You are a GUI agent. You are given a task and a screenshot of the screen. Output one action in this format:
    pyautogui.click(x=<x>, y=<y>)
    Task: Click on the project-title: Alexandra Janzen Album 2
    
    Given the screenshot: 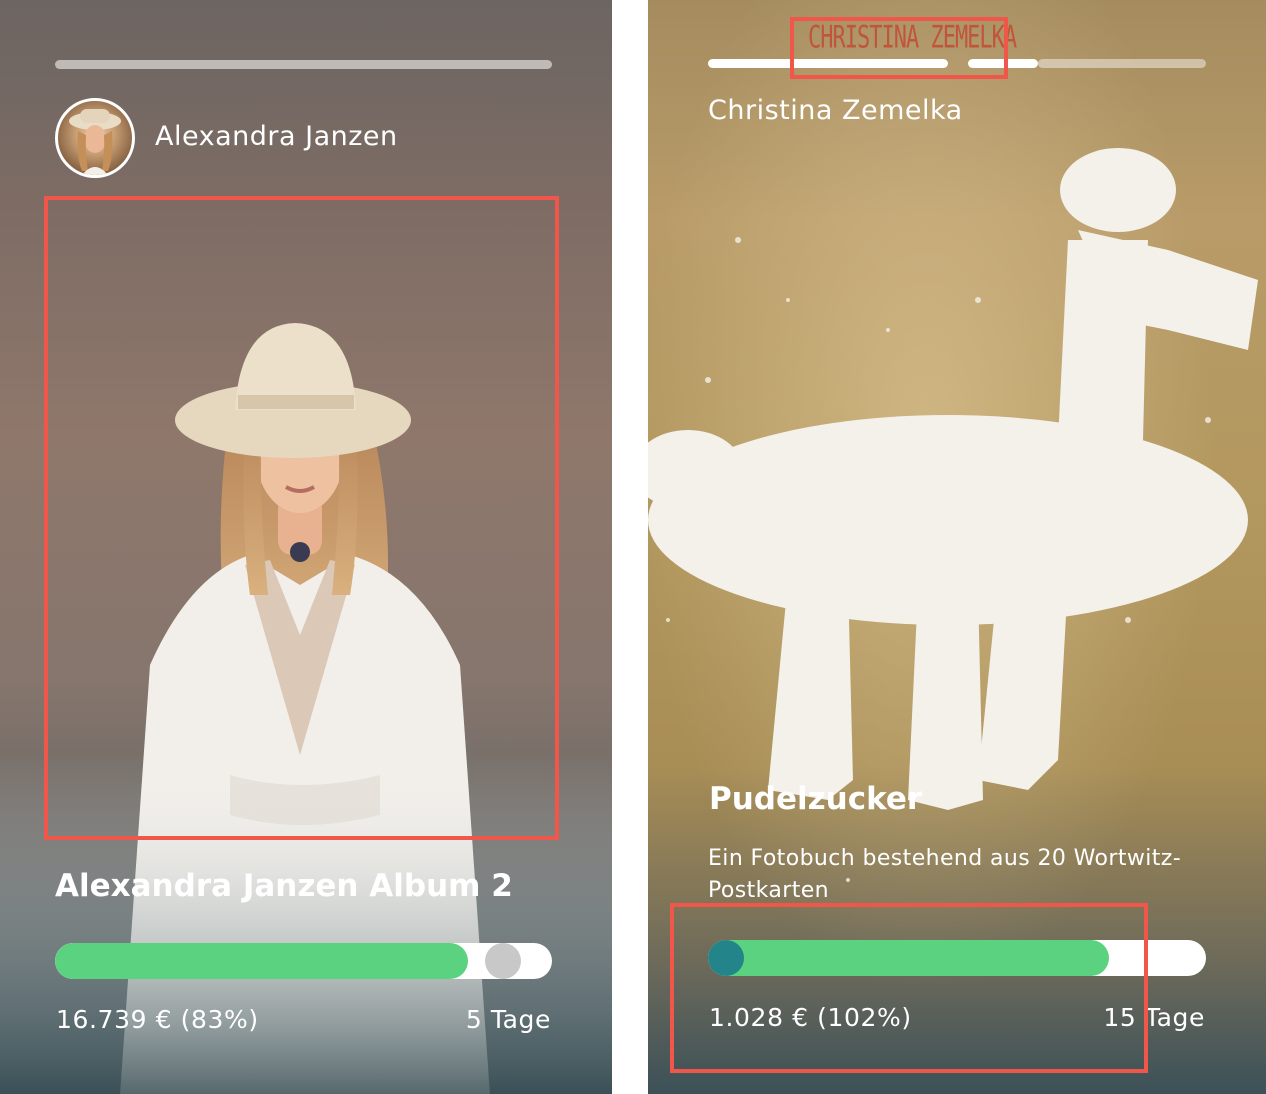 What is the action you would take?
    pyautogui.click(x=284, y=886)
    